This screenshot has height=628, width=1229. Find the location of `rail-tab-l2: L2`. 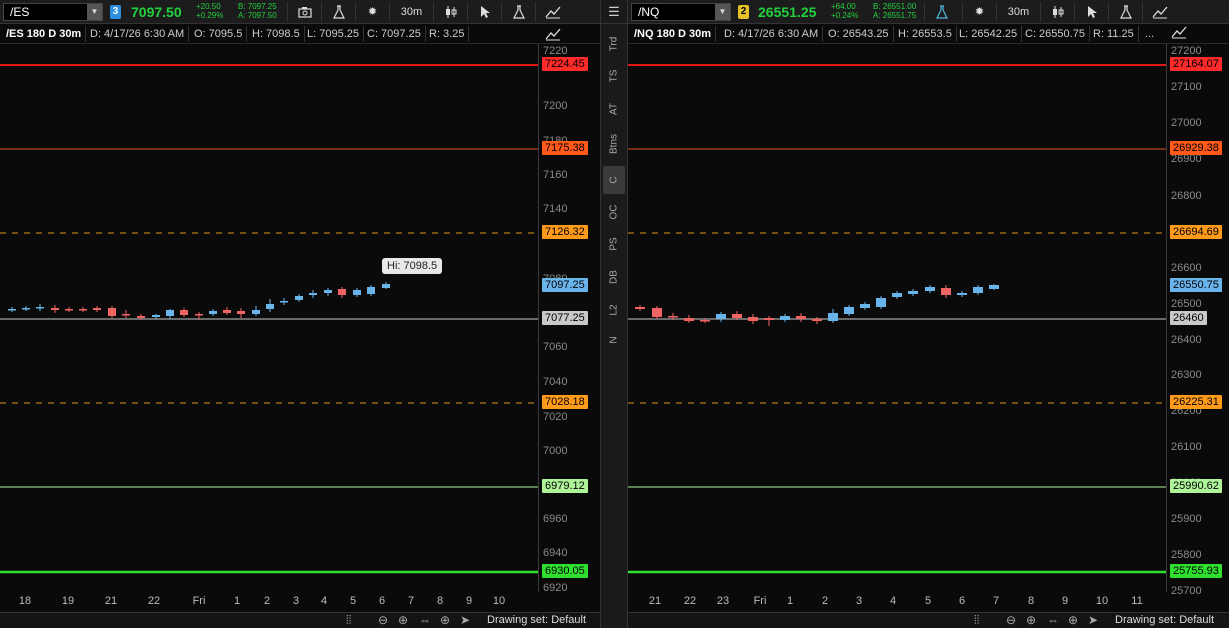

rail-tab-l2: L2 is located at coordinates (614, 310).